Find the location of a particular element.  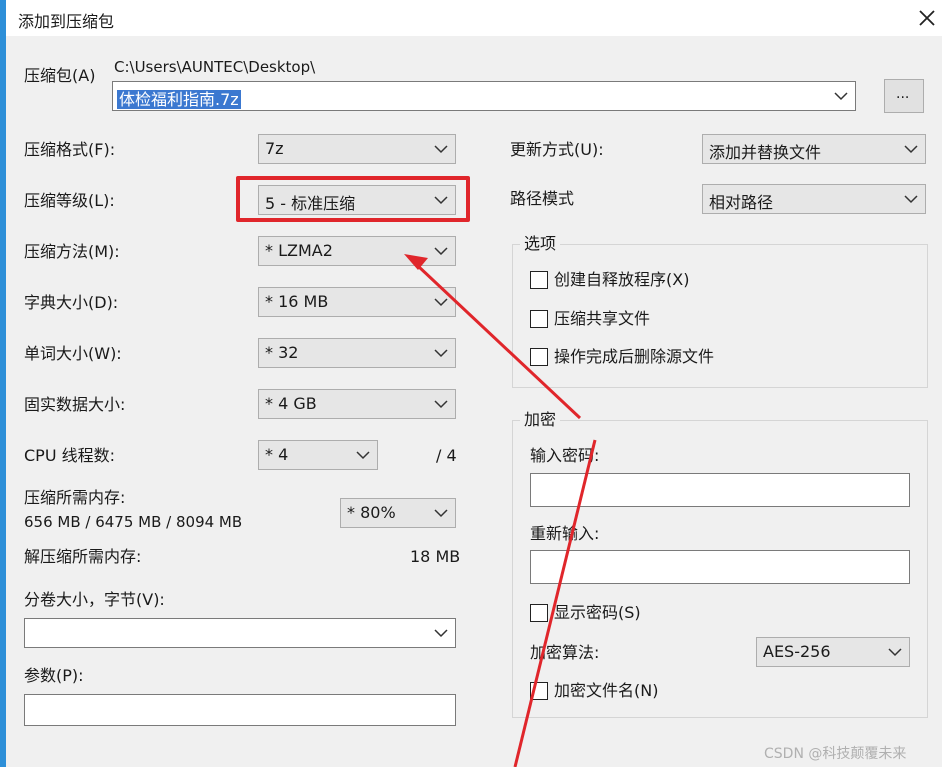

archive-name-combo: 体检福利指南.7z is located at coordinates (484, 96).